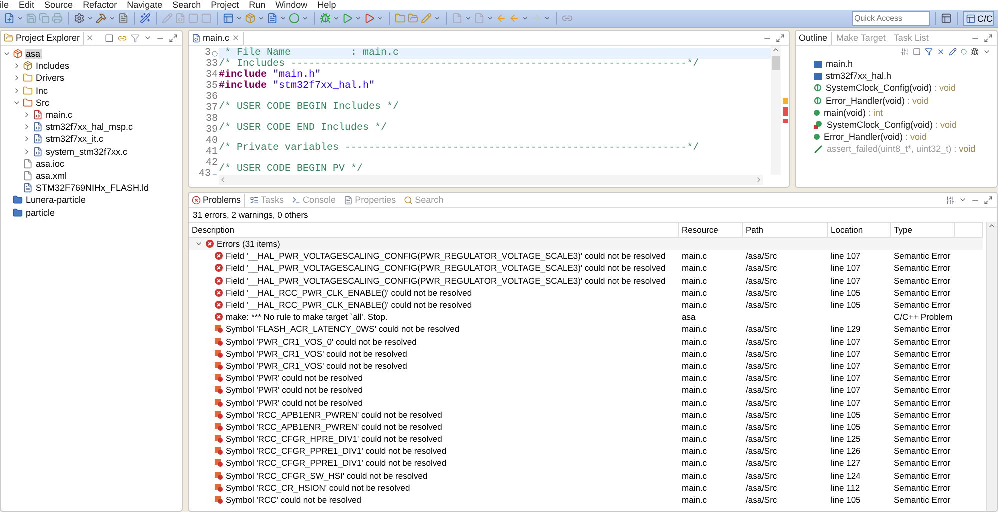  What do you see at coordinates (28, 66) in the screenshot?
I see `library-icon` at bounding box center [28, 66].